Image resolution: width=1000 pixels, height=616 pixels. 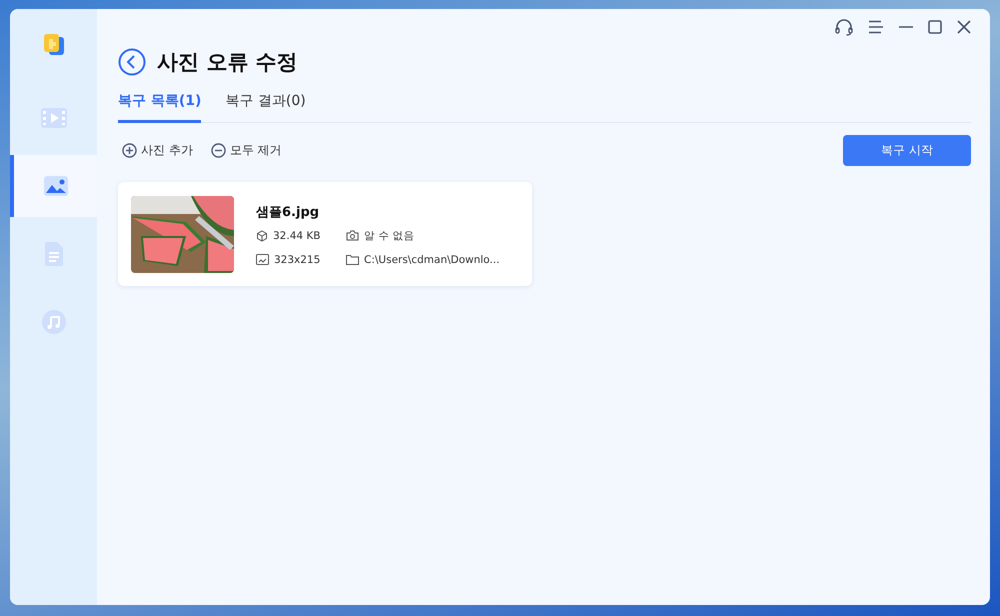 I want to click on document-icon, so click(x=53, y=254).